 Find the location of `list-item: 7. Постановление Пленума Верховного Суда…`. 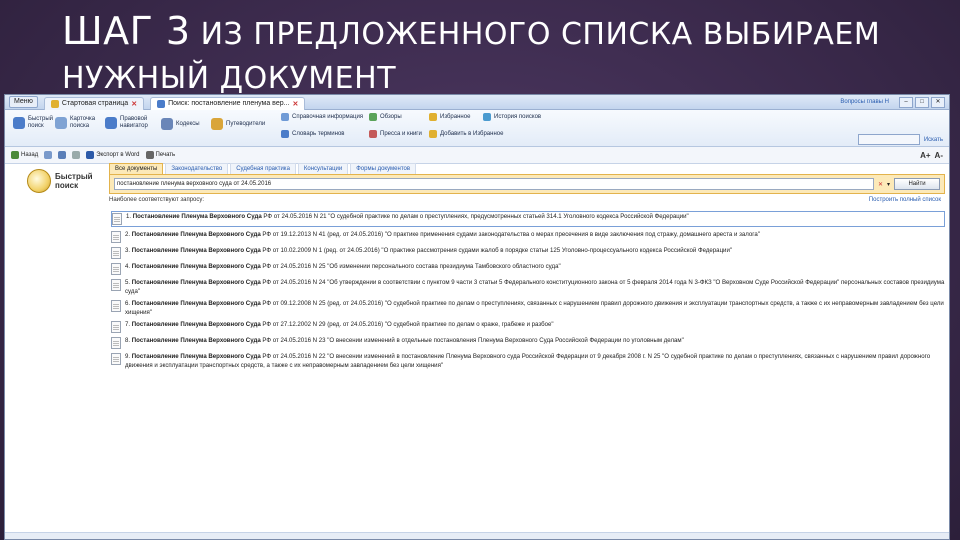

list-item: 7. Постановление Пленума Верховного Суда… is located at coordinates (528, 327).